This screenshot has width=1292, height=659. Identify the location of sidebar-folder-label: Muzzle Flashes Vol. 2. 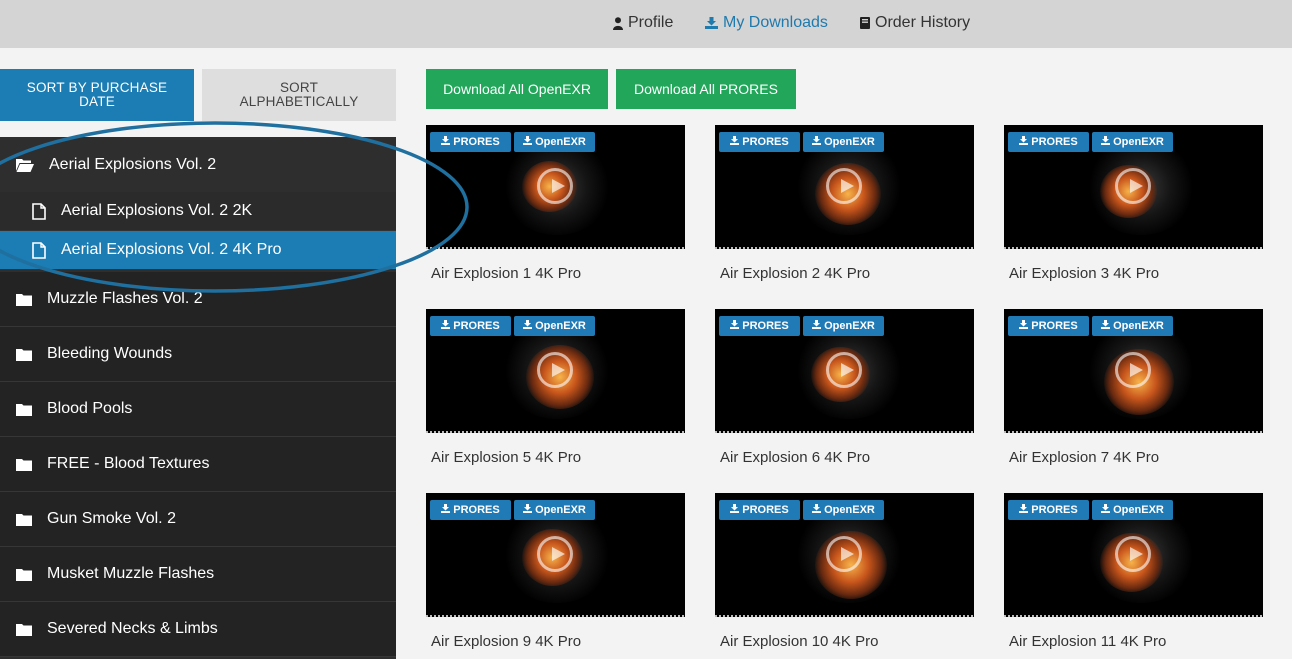
(125, 298).